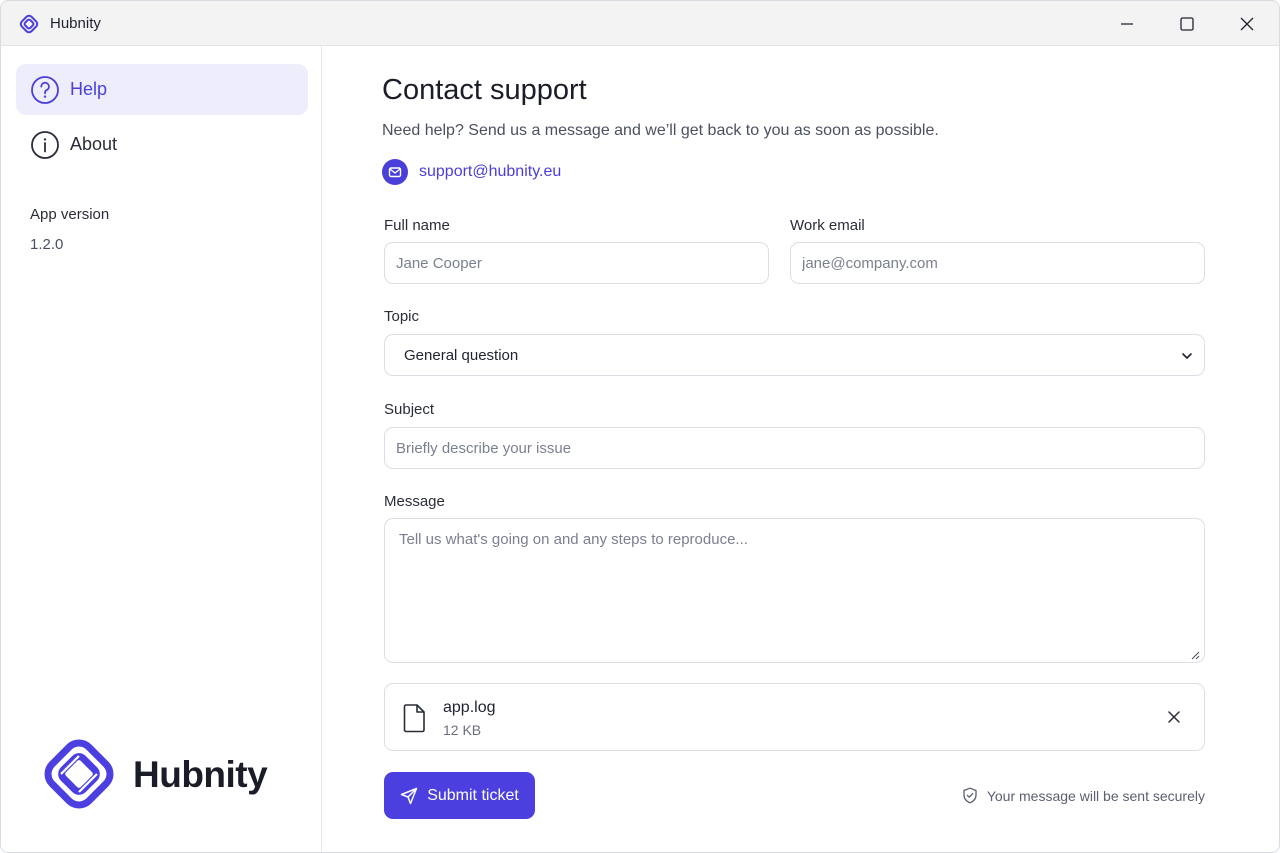 The height and width of the screenshot is (853, 1280). What do you see at coordinates (794, 717) in the screenshot?
I see `attachment-card: app.log 12 KB` at bounding box center [794, 717].